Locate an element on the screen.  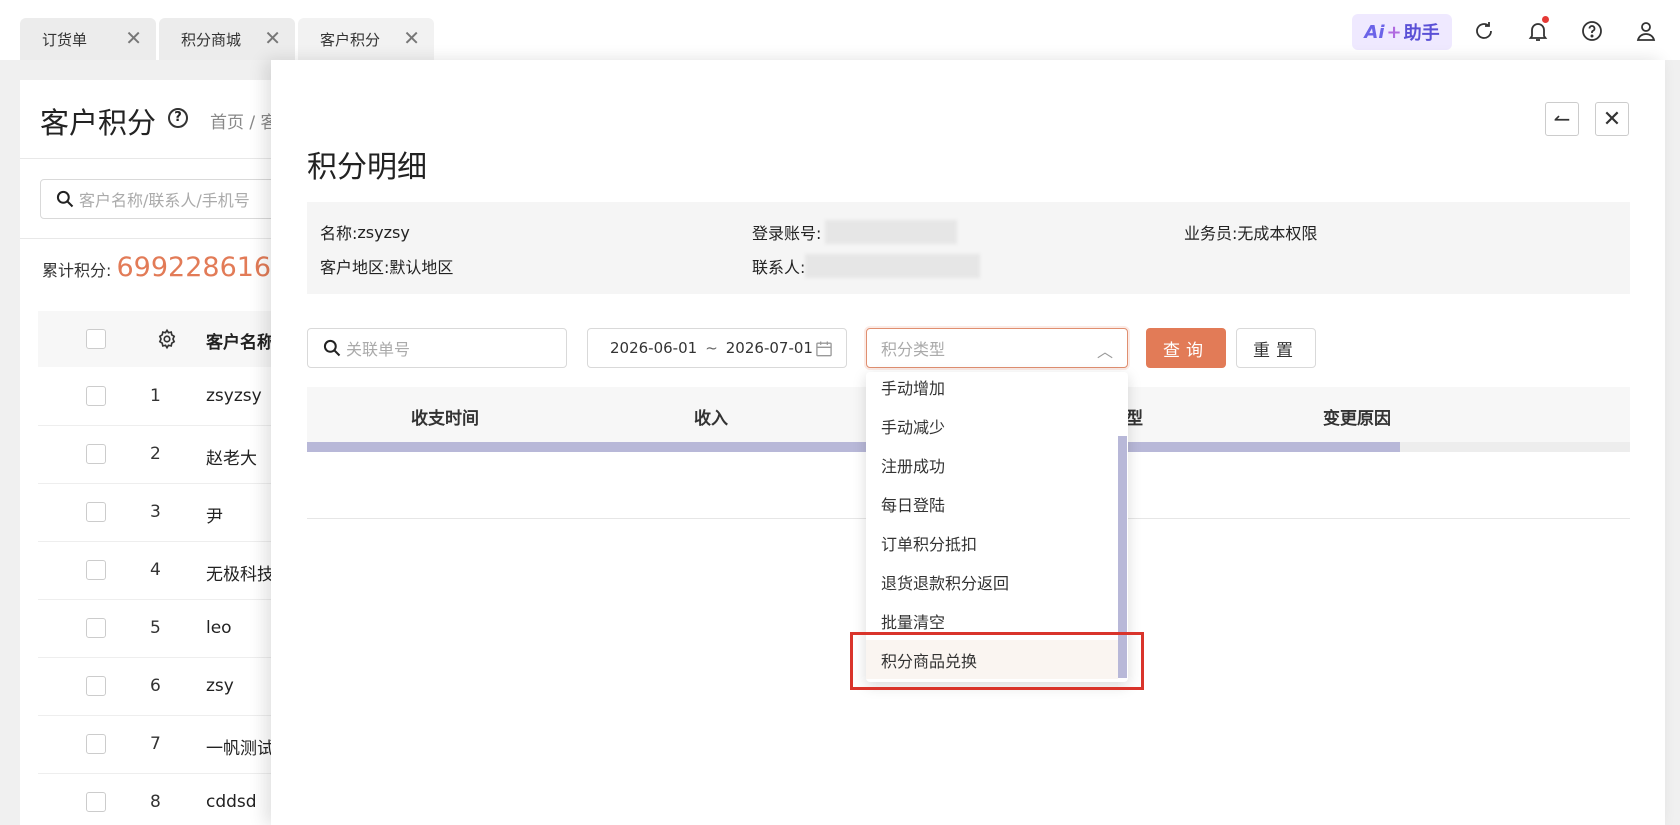
select-all-checkbox is located at coordinates (96, 339).